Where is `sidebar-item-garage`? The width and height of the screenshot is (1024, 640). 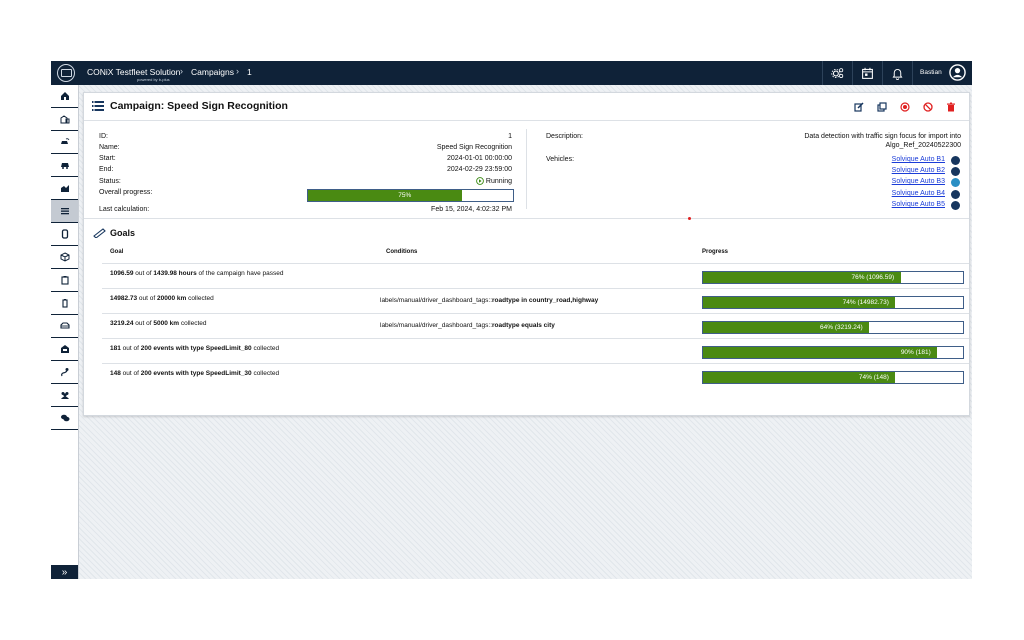
sidebar-item-garage is located at coordinates (64, 349).